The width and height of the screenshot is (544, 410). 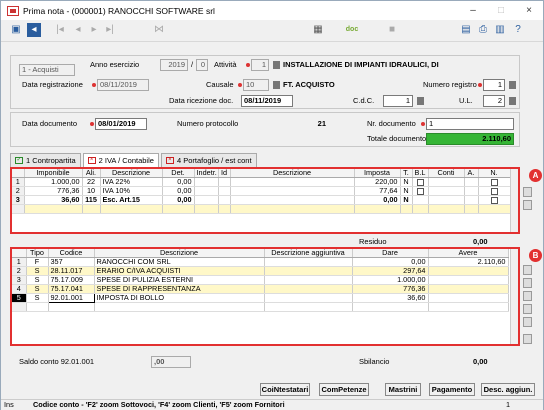 I want to click on aliquota-cell: 10, so click(x=91, y=191).